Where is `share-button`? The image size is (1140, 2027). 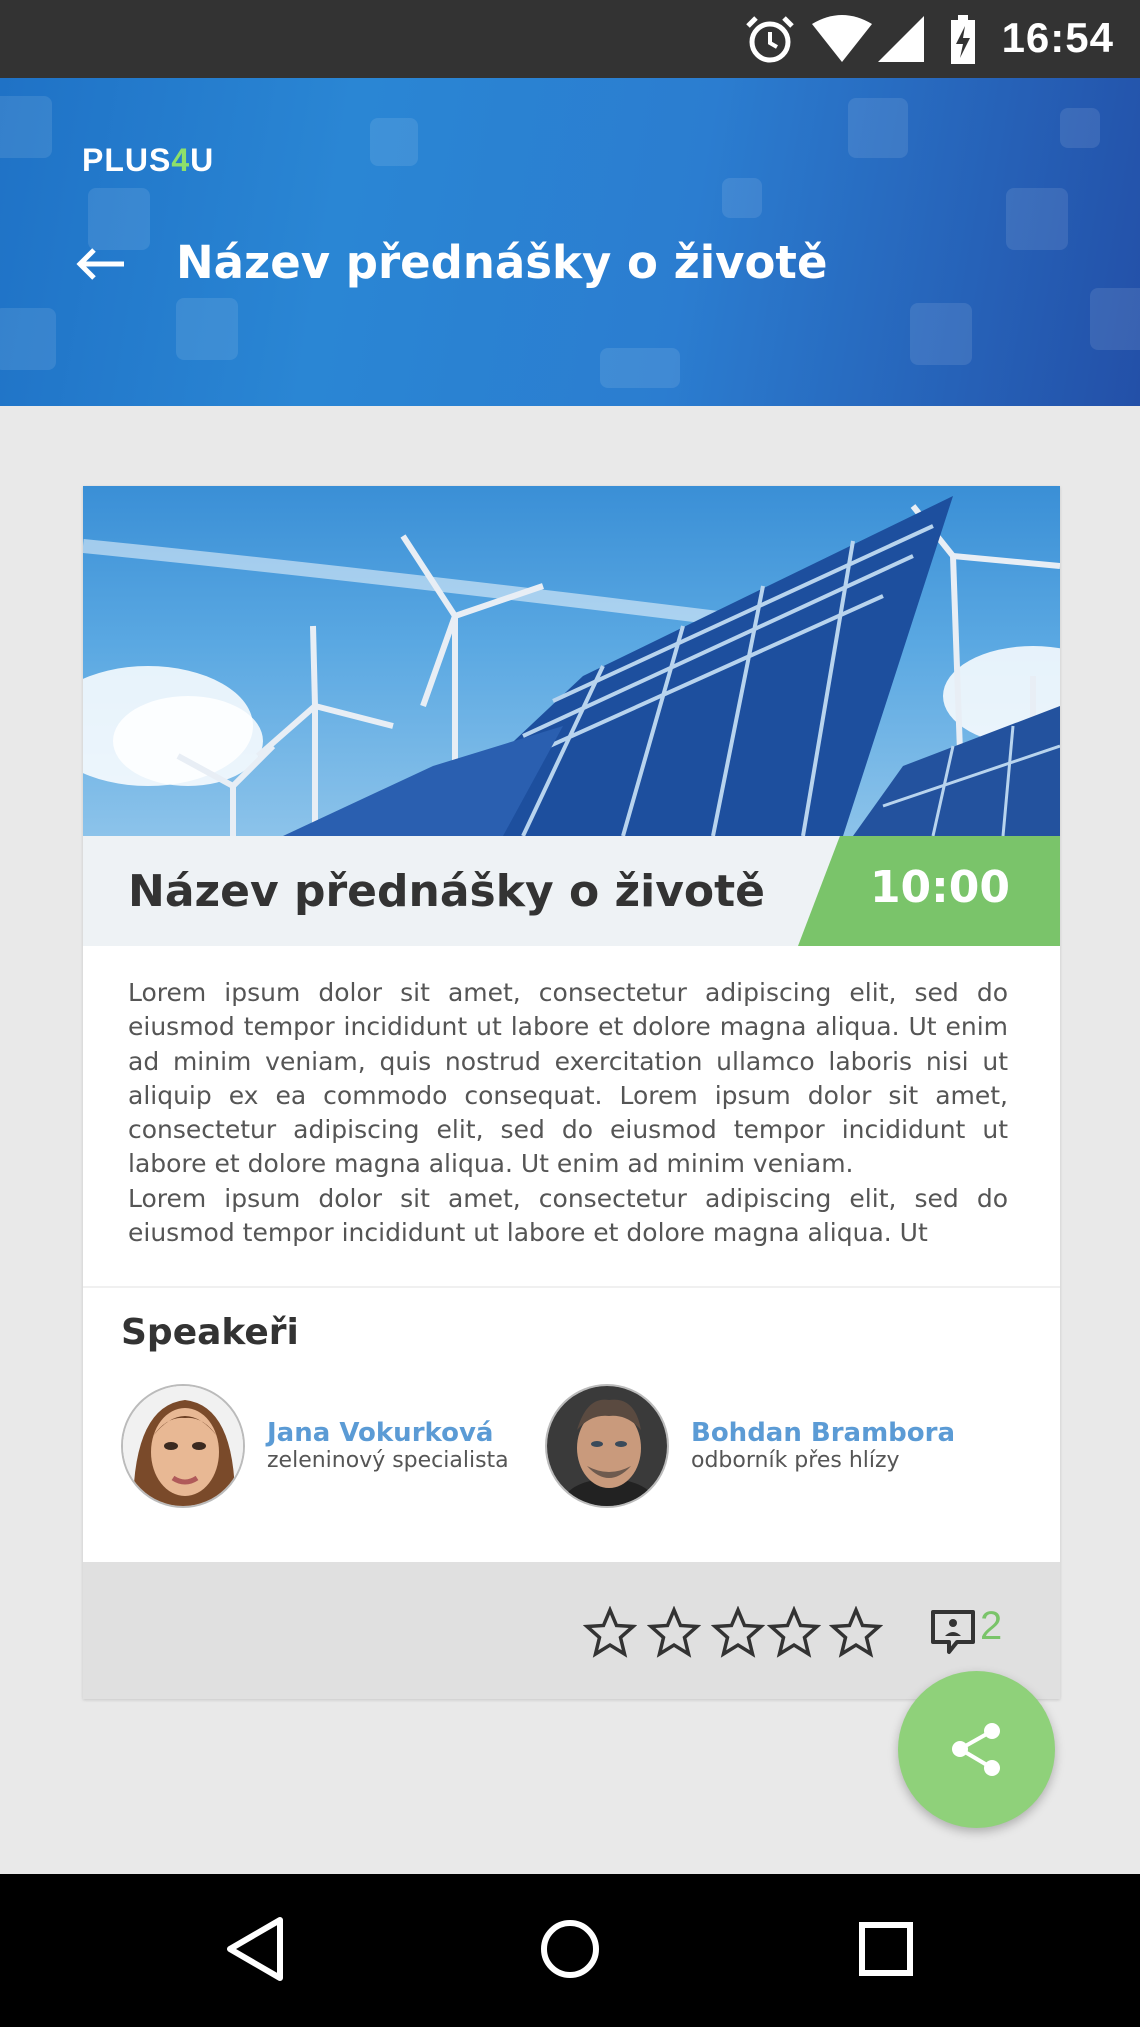
share-button is located at coordinates (976, 1749).